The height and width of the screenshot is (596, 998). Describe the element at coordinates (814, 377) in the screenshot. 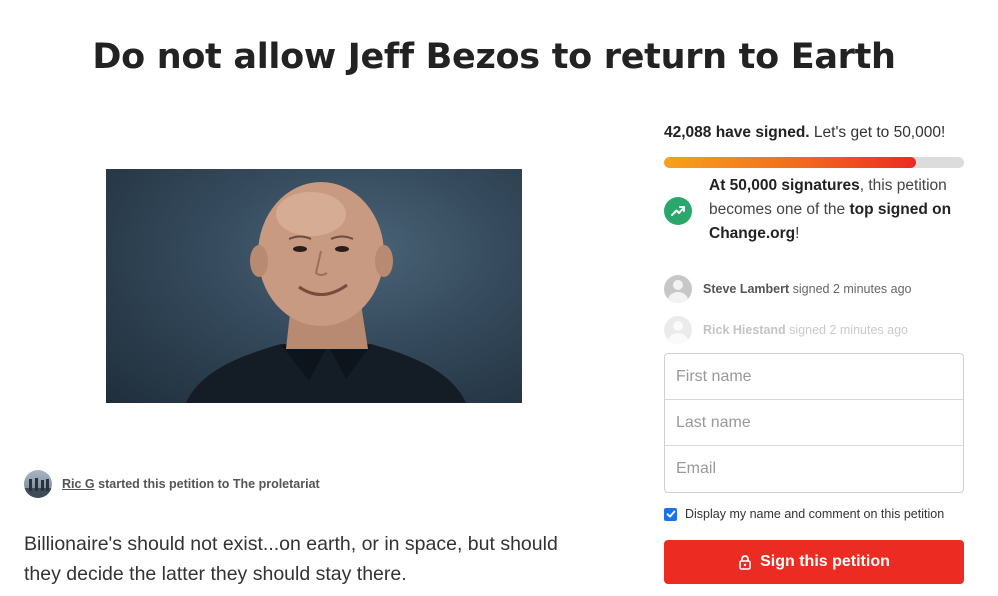

I see `first-name-input` at that location.